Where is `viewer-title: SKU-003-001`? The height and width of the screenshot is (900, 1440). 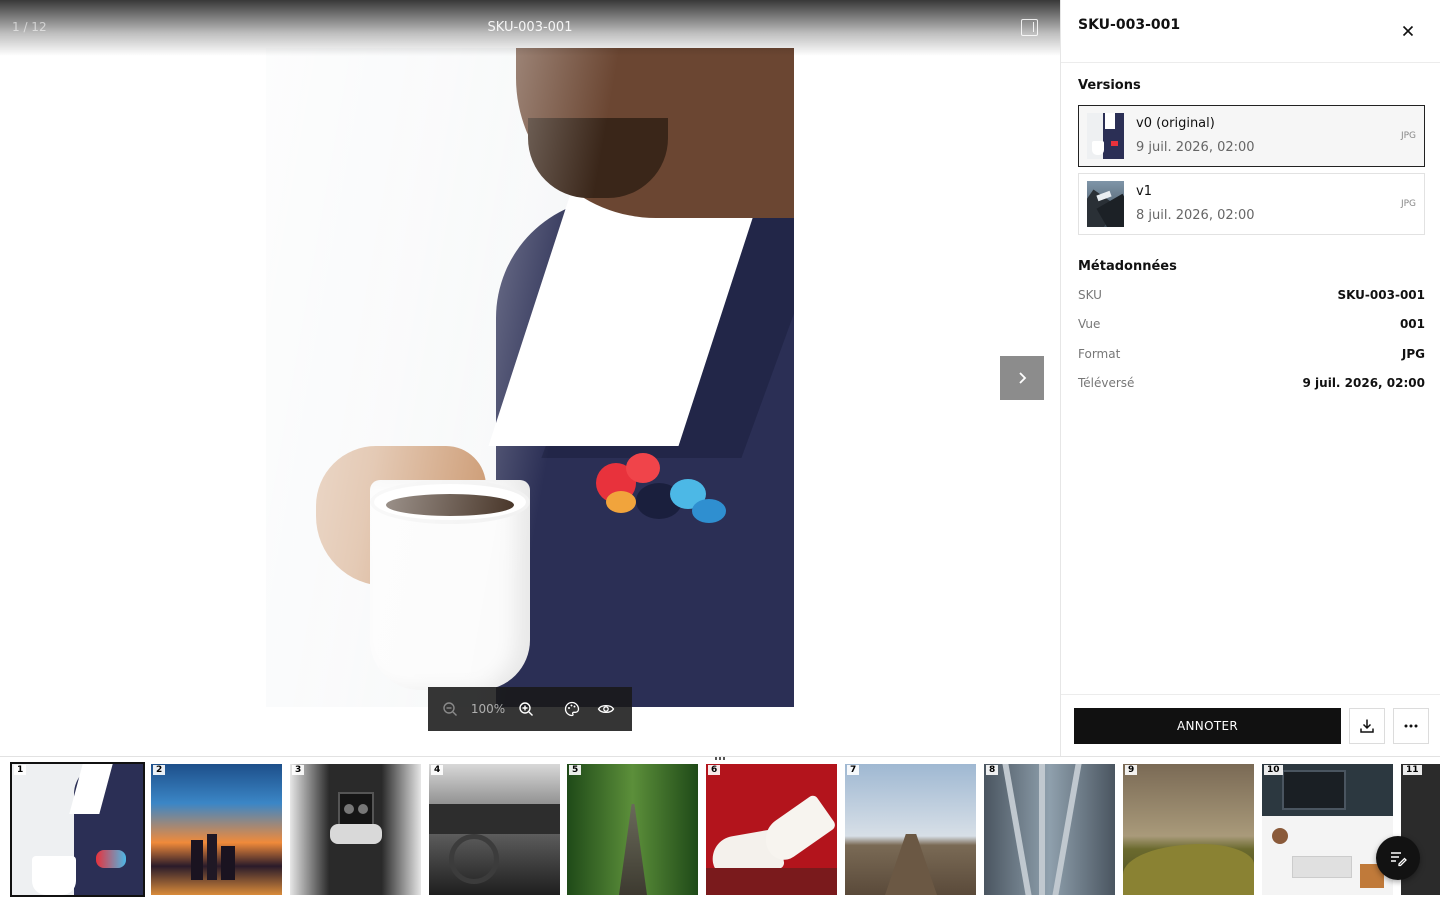
viewer-title: SKU-003-001 is located at coordinates (530, 27).